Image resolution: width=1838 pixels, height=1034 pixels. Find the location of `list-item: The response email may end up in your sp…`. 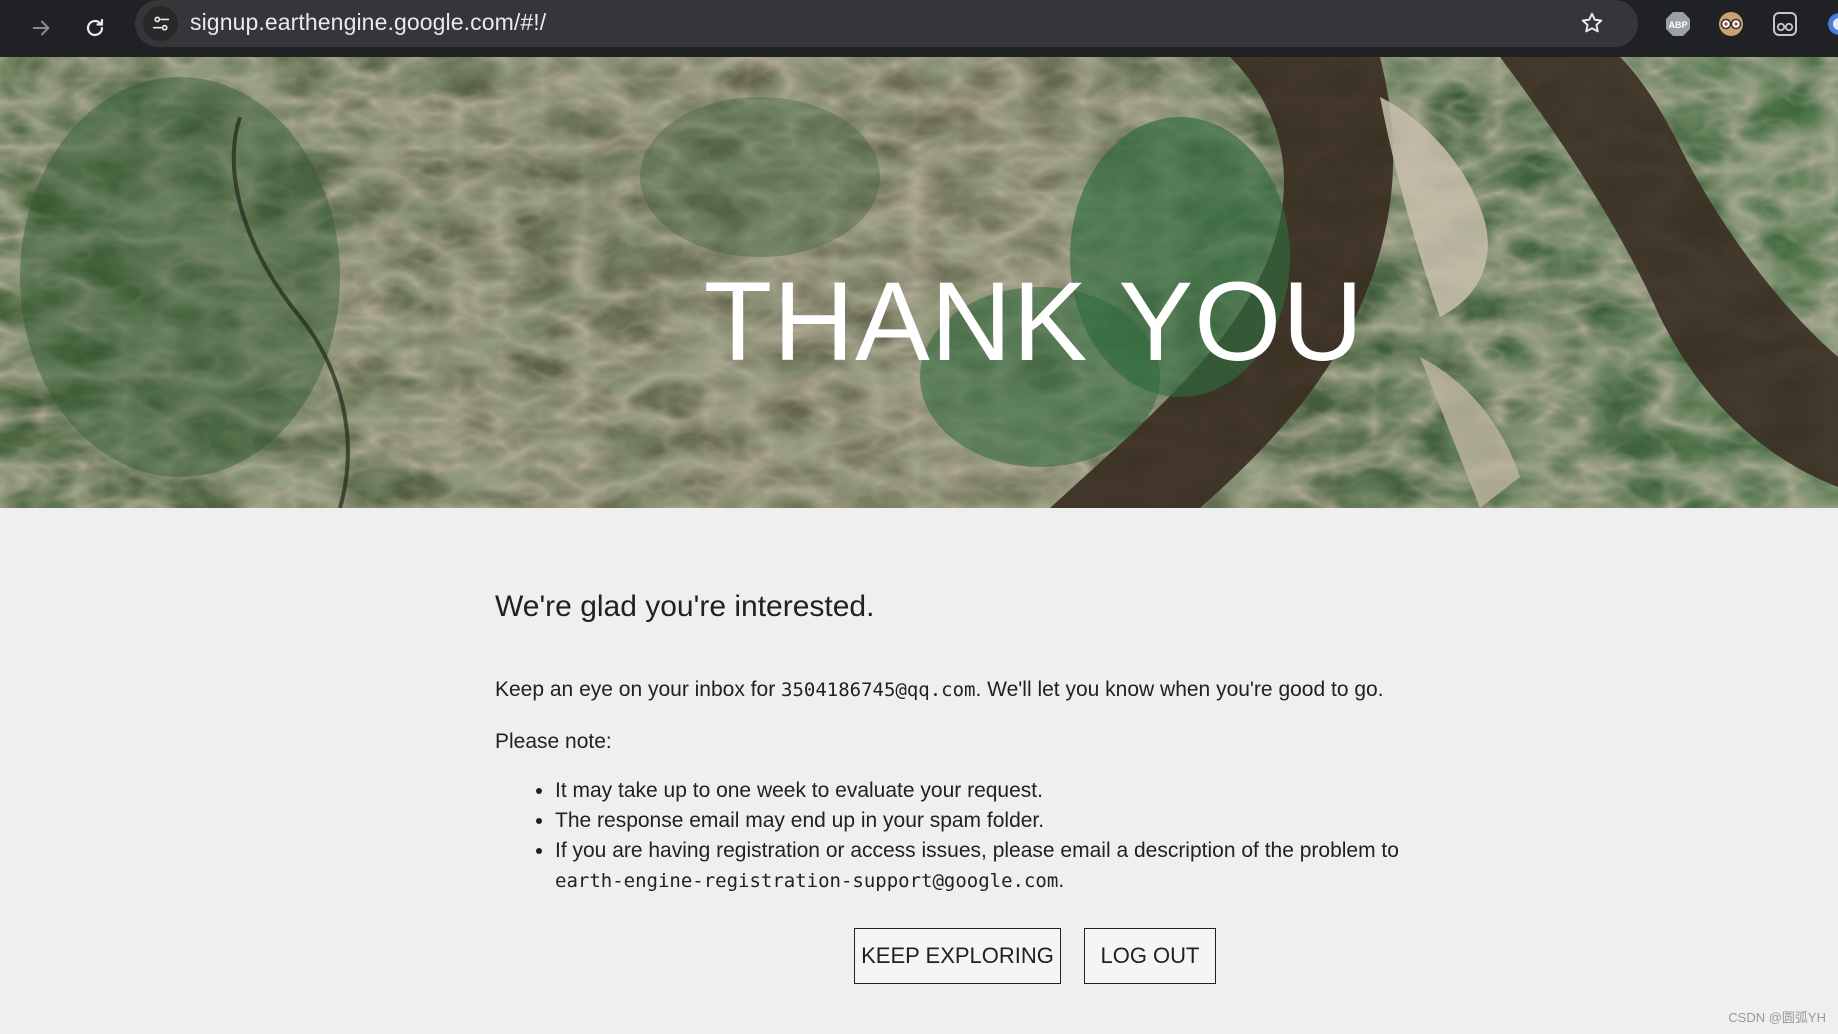

list-item: The response email may end up in your sp… is located at coordinates (1005, 821).